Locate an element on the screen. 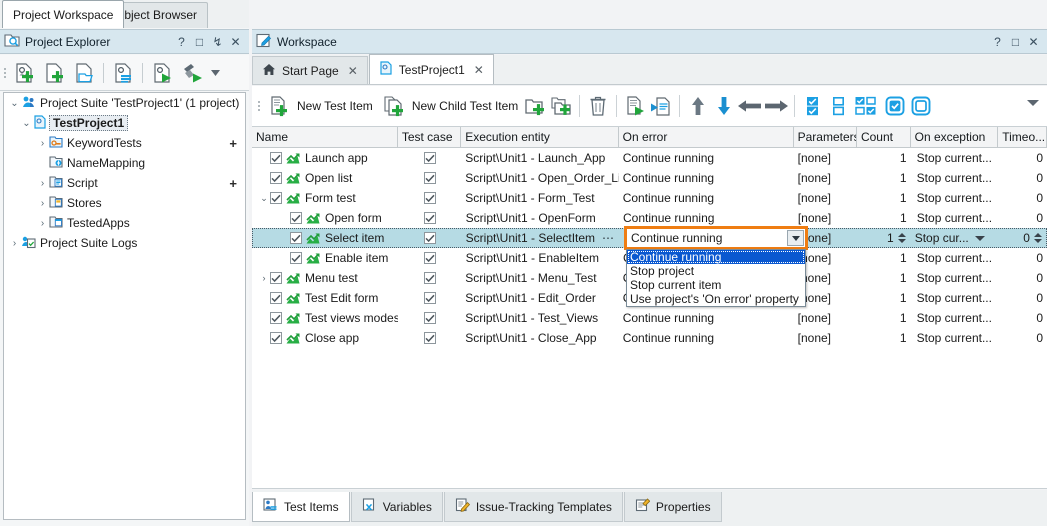  doc-tab-testproject1: TestProject1 ✕ is located at coordinates (431, 69).